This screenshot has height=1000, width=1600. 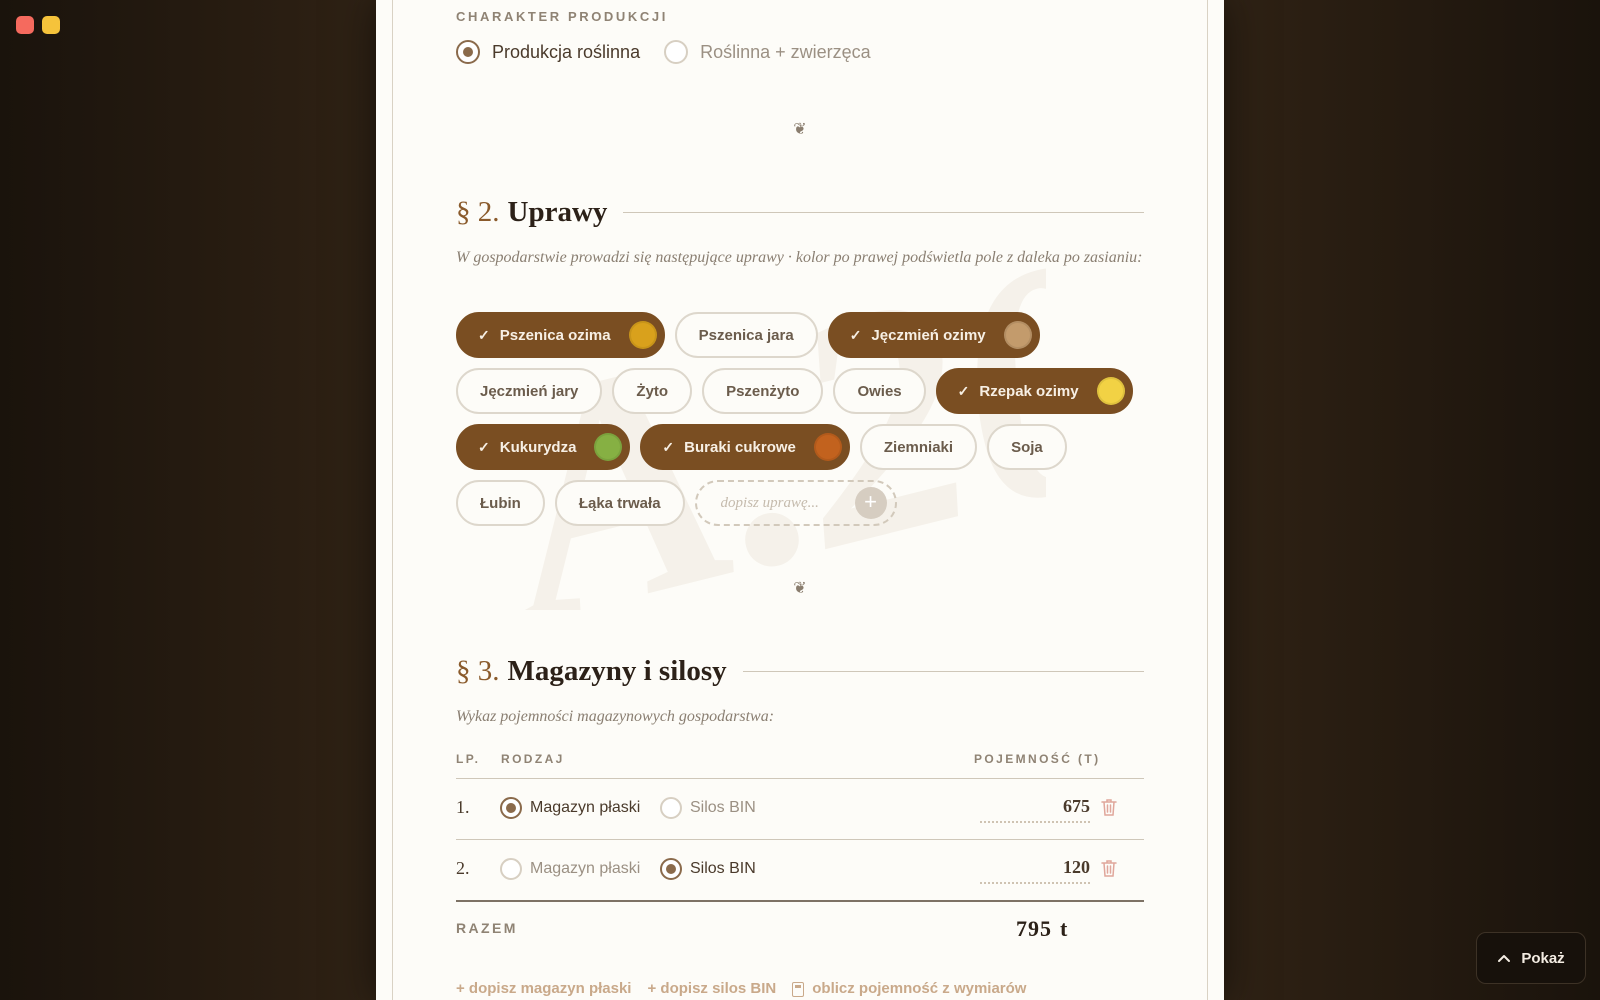 I want to click on chip-label: Rzepak ozimy, so click(x=1029, y=391).